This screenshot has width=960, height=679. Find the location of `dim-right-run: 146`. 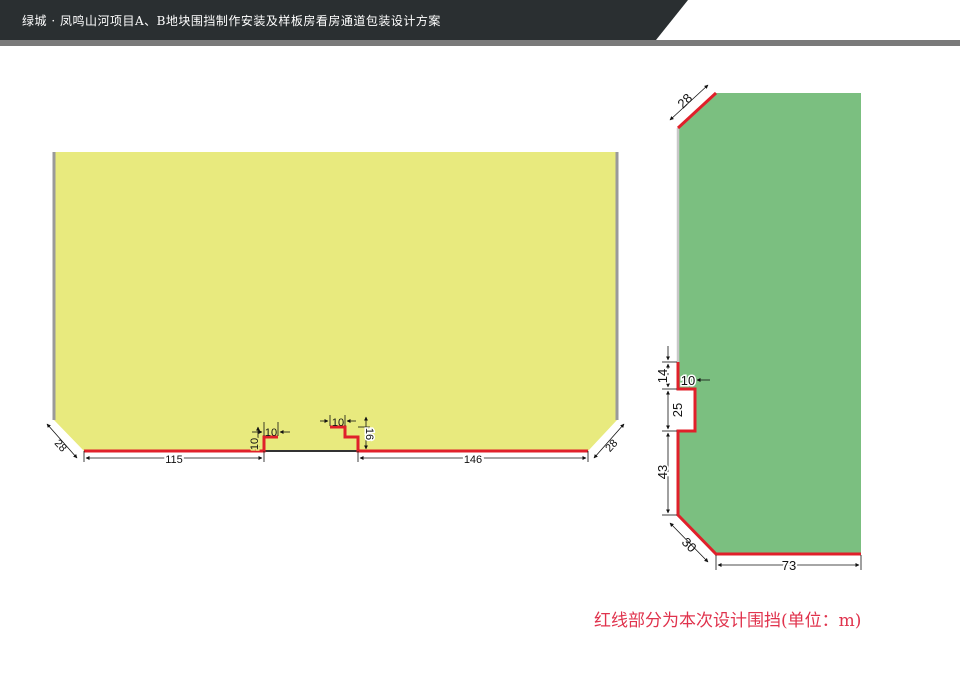

dim-right-run: 146 is located at coordinates (473, 460).